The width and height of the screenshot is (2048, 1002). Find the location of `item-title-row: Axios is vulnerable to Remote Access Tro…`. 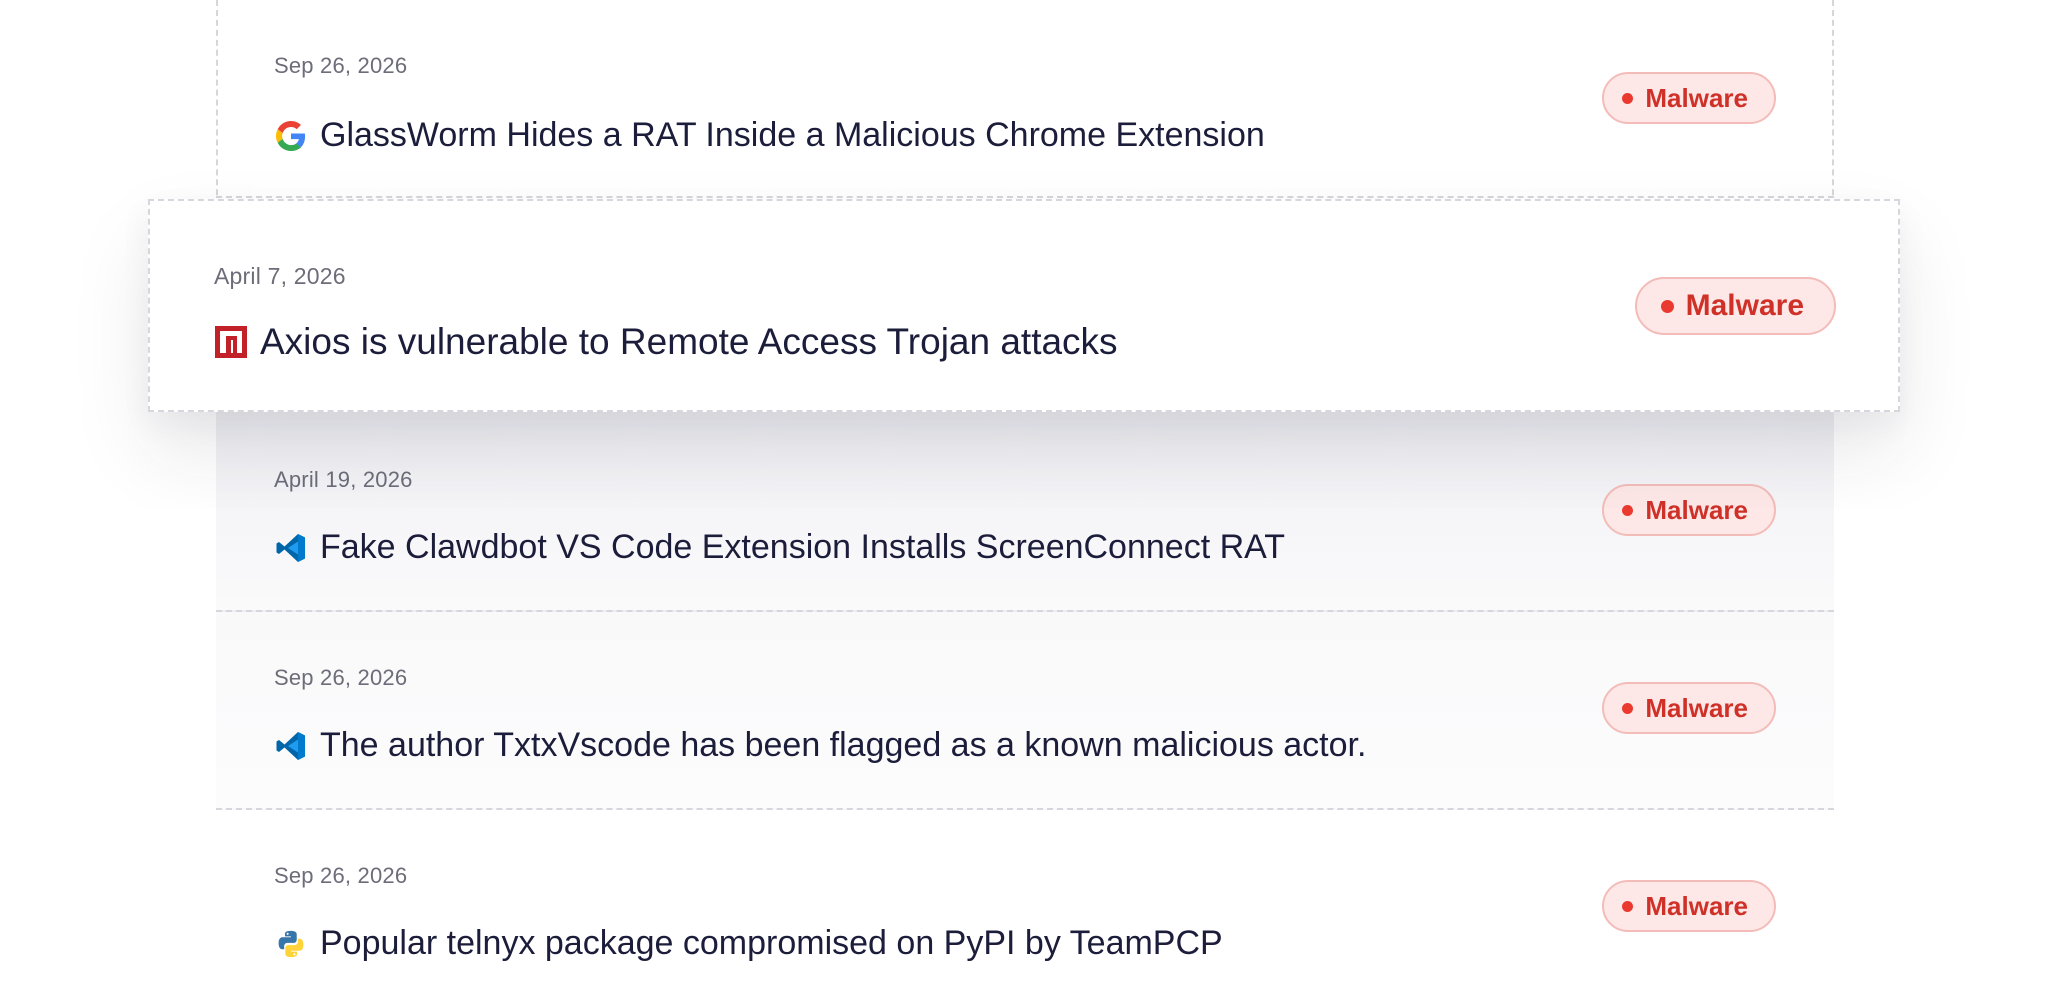

item-title-row: Axios is vulnerable to Remote Access Tro… is located at coordinates (666, 342).